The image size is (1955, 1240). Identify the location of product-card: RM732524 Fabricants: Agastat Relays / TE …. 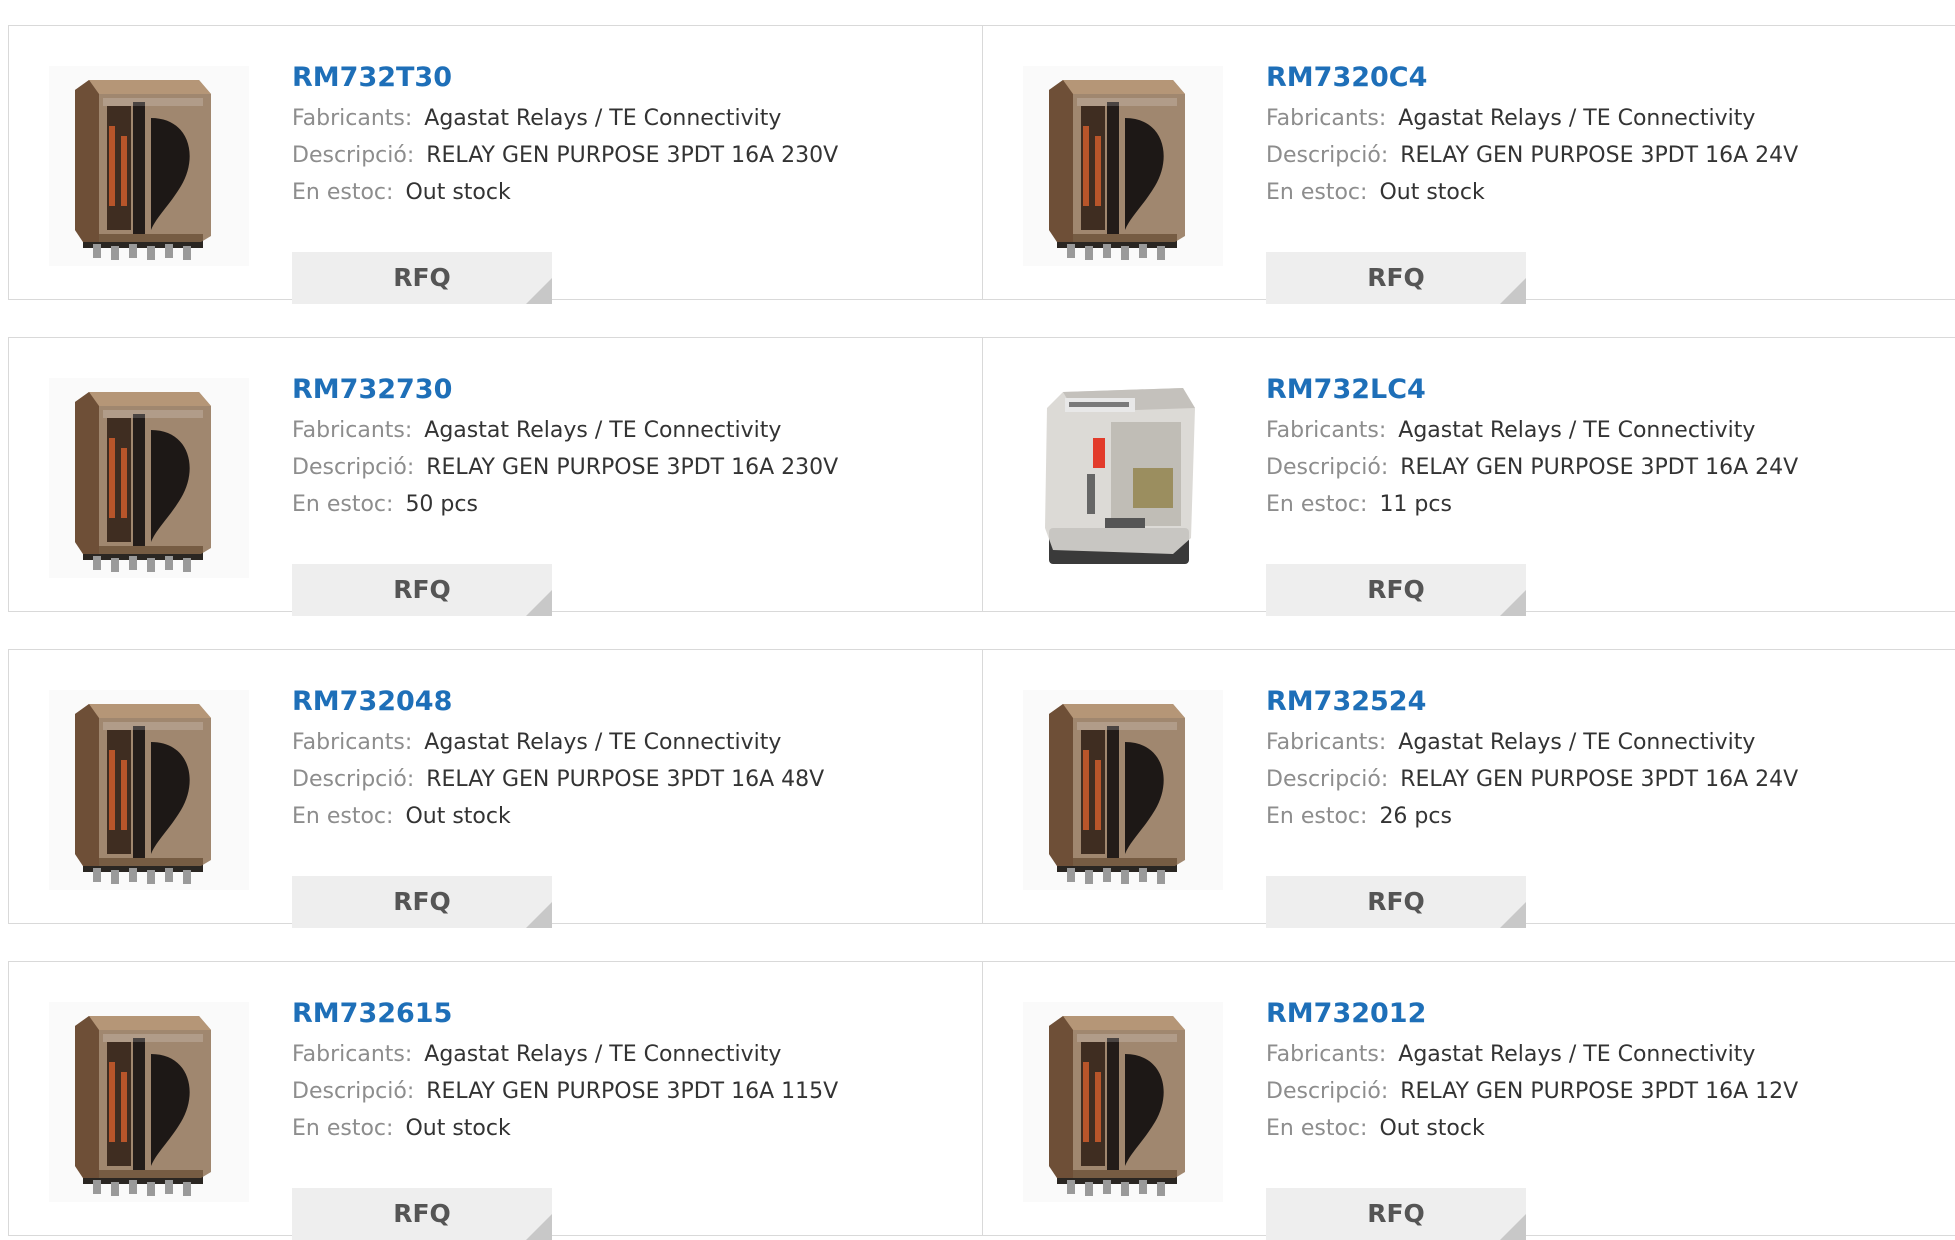
(1468, 789).